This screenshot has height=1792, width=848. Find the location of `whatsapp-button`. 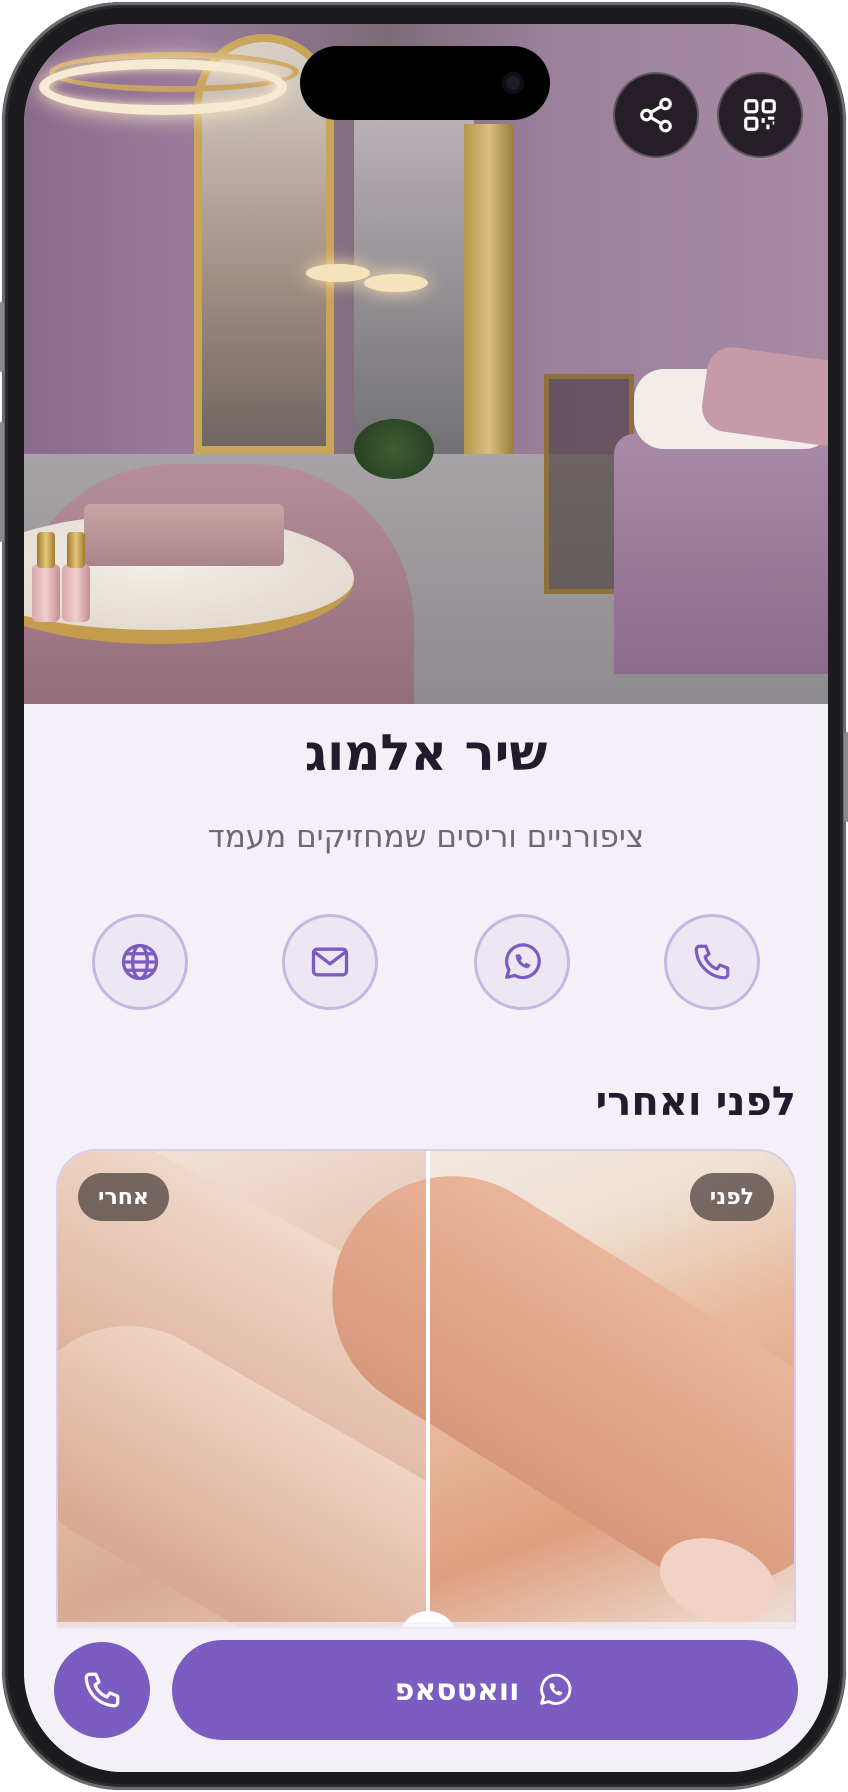

whatsapp-button is located at coordinates (522, 962).